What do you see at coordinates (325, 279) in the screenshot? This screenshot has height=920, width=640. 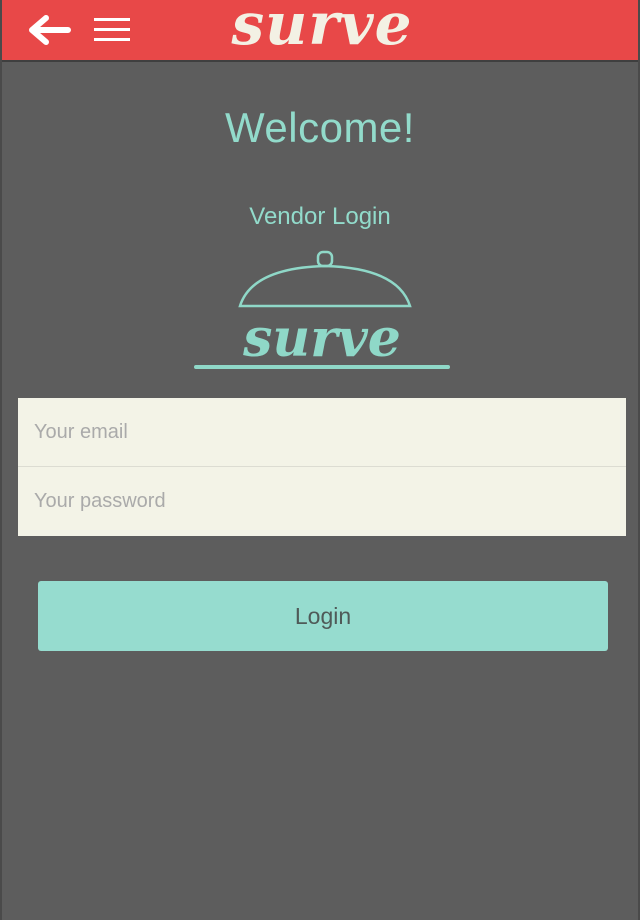 I see `cloche-icon` at bounding box center [325, 279].